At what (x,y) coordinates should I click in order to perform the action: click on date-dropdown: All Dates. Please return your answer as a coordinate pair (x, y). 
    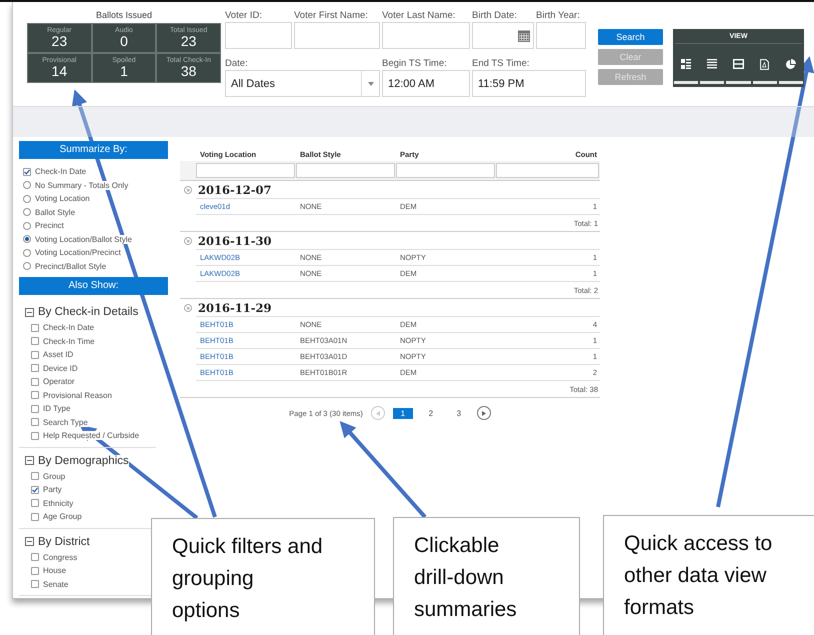
    Looking at the image, I should click on (302, 84).